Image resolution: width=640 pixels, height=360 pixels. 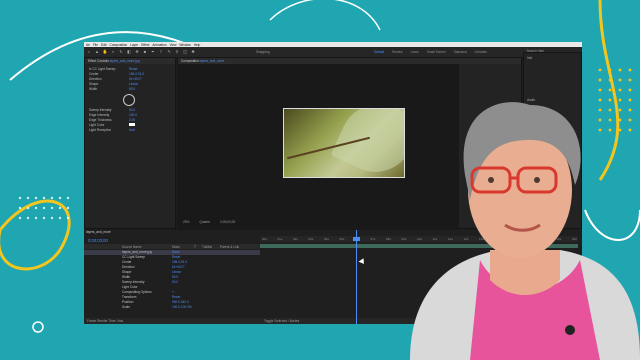 I want to click on column-mode: Mode, so click(x=176, y=247).